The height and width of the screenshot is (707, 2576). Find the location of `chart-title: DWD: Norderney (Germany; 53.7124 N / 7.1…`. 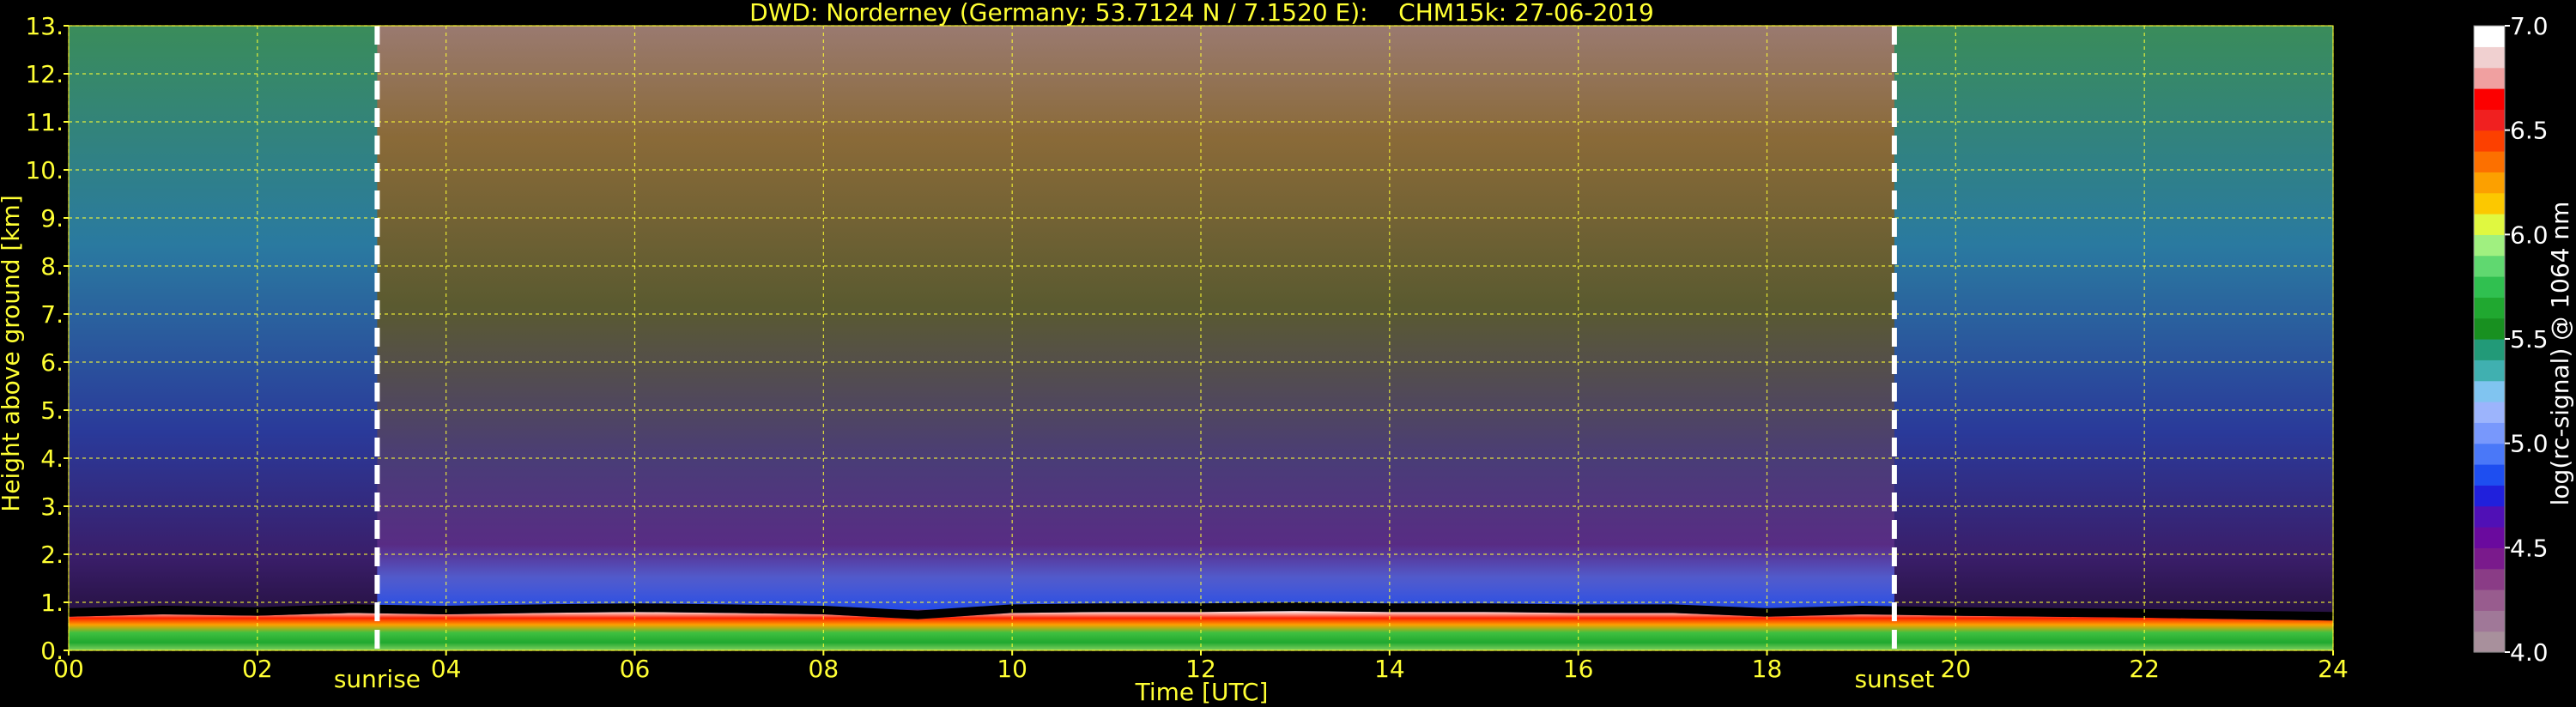

chart-title: DWD: Norderney (Germany; 53.7124 N / 7.1… is located at coordinates (1201, 14).